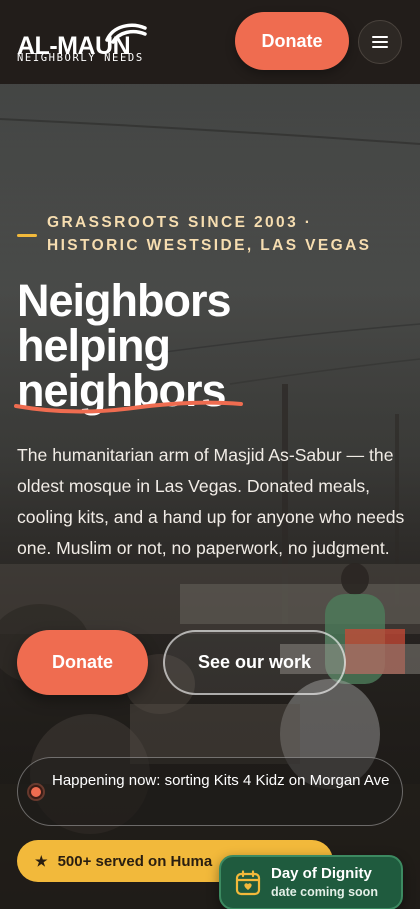 This screenshot has width=420, height=909. Describe the element at coordinates (248, 883) in the screenshot. I see `calendar-heart-icon` at that location.